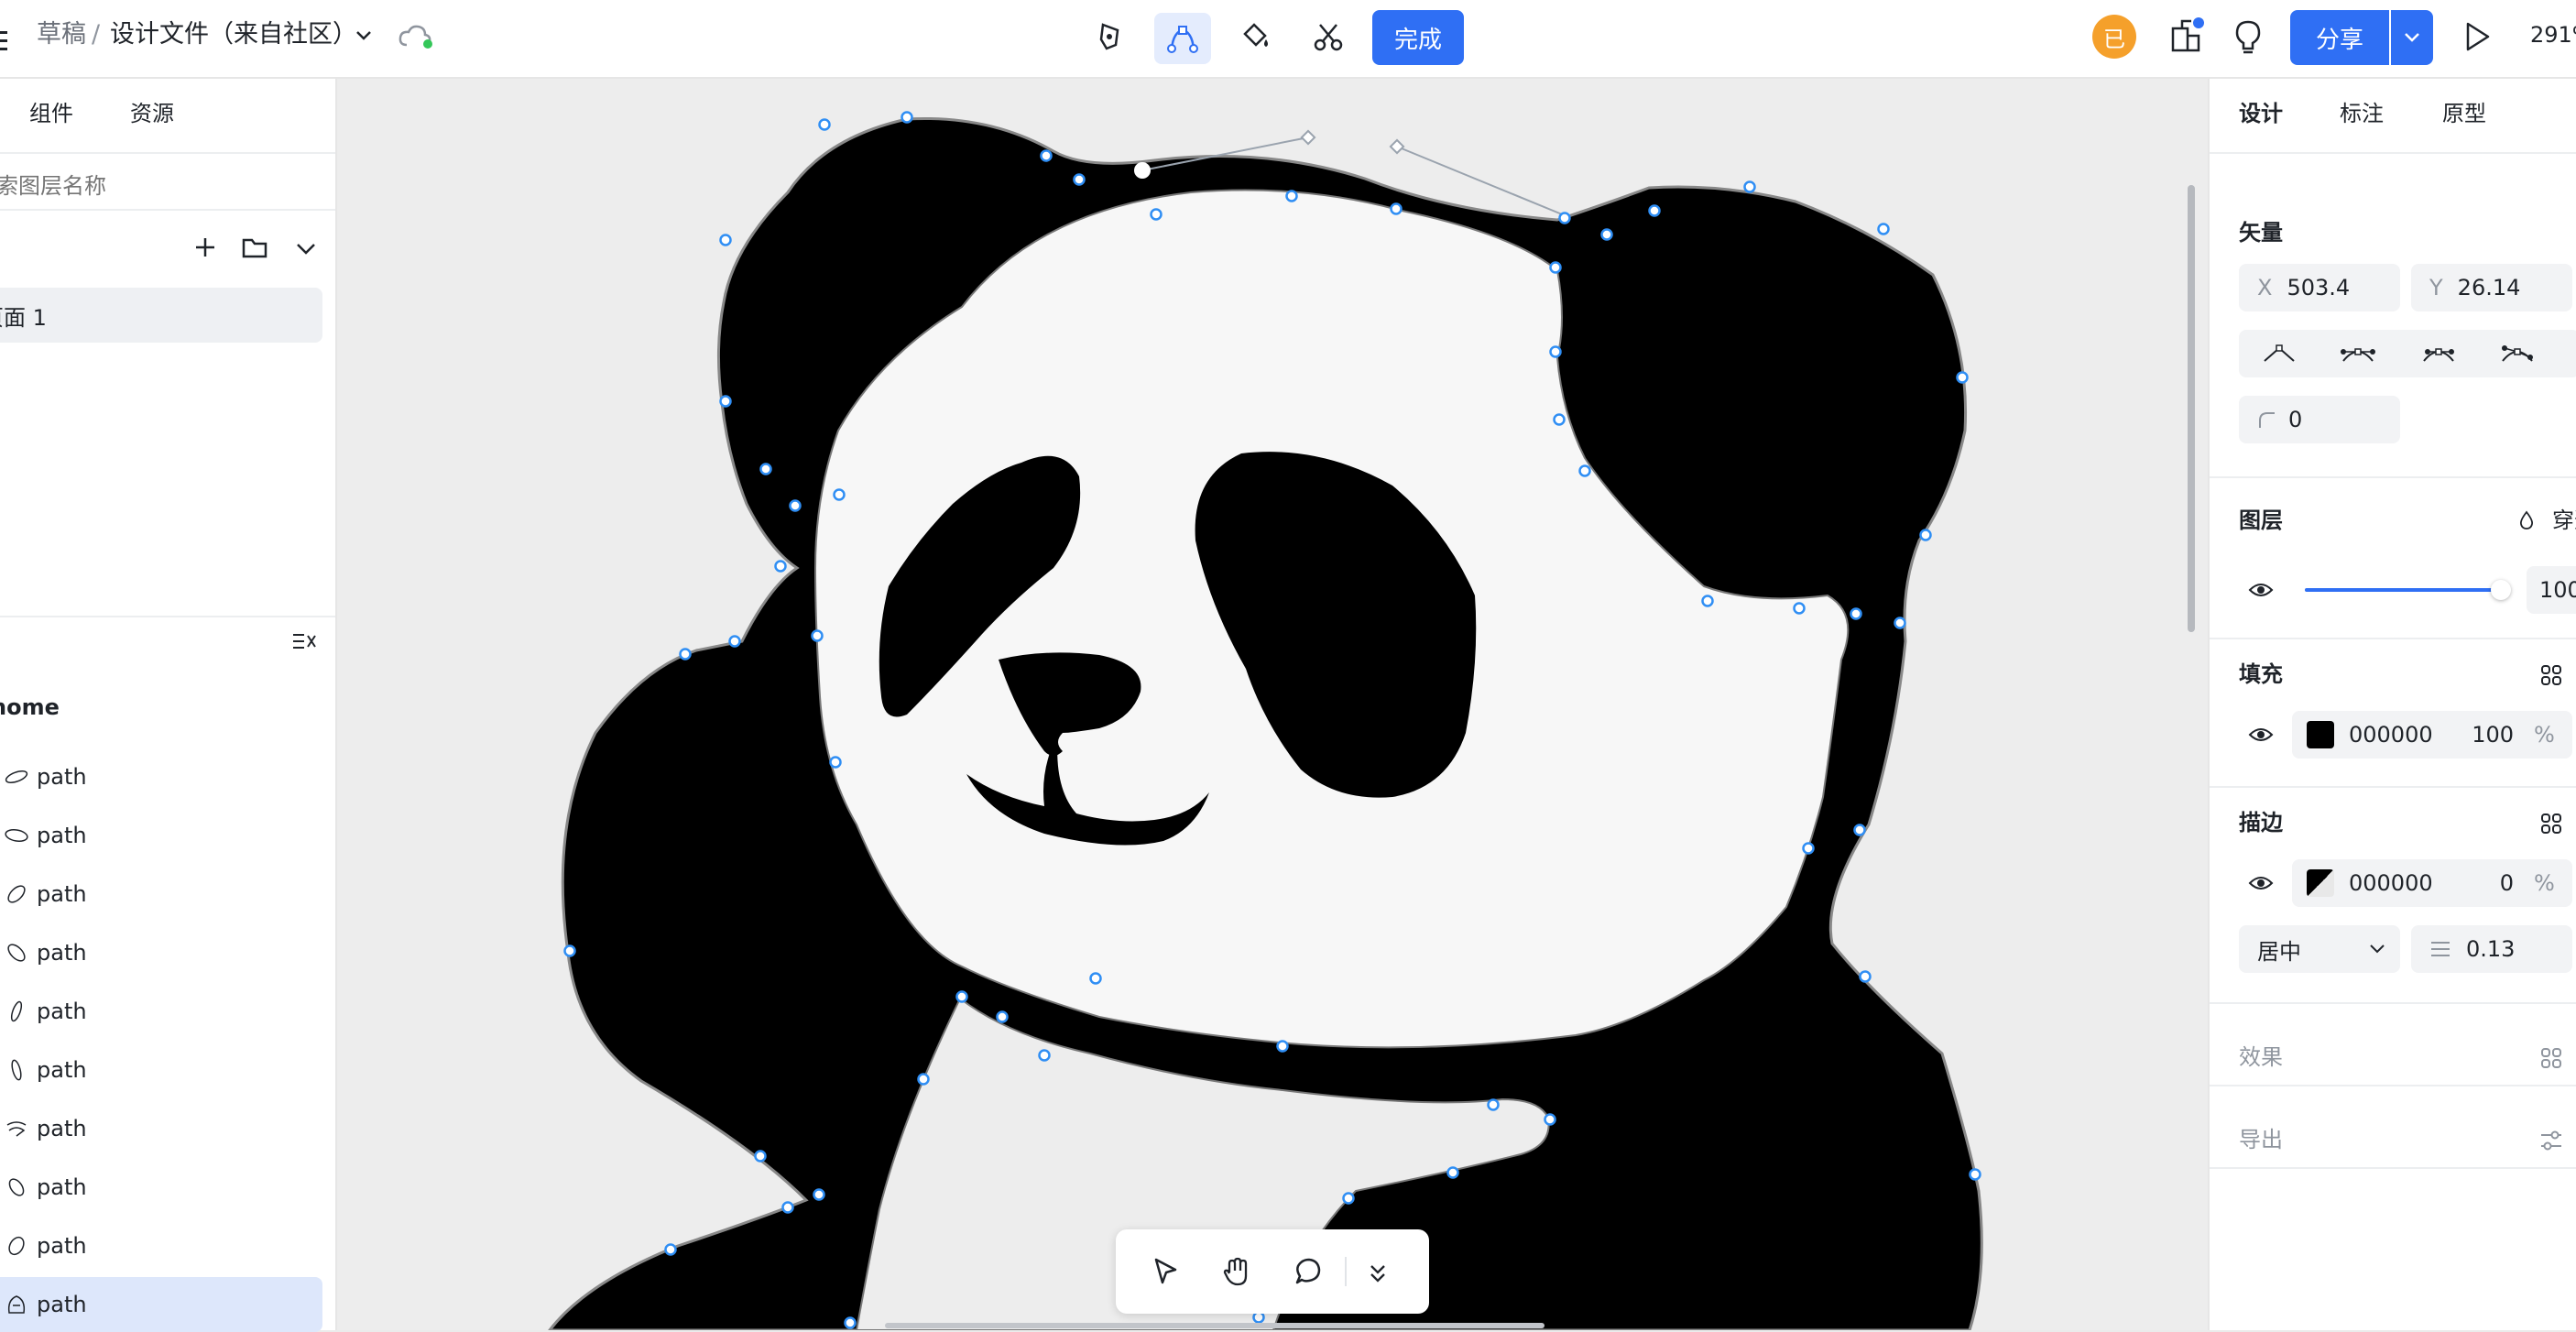 The image size is (2576, 1332). I want to click on layer-search-input, so click(162, 186).